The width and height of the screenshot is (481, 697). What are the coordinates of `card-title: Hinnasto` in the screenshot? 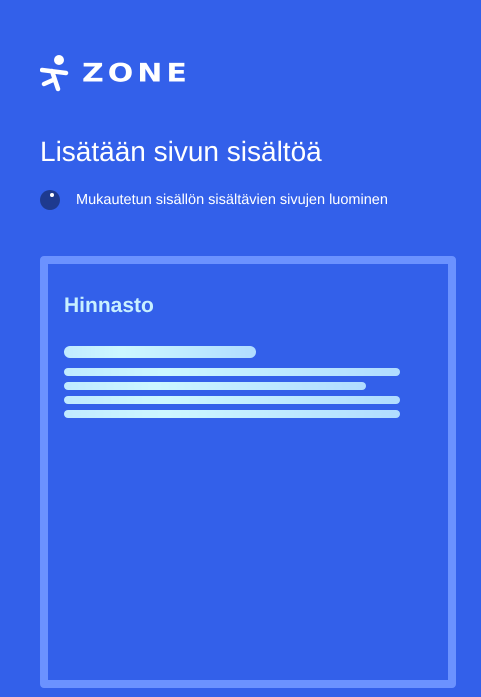 It's located at (109, 306).